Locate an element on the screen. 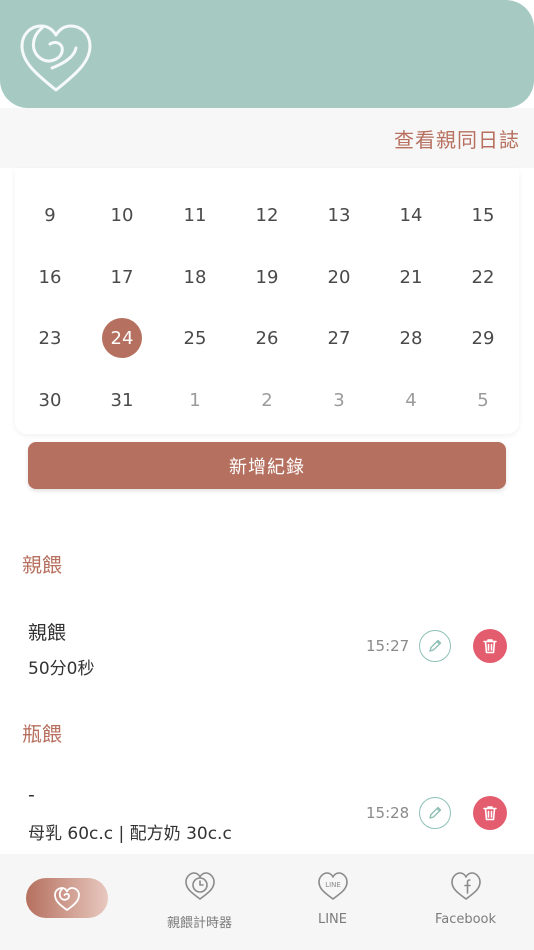  record-detail: 母乳 60c.c | 配方奶 30c.c is located at coordinates (130, 834).